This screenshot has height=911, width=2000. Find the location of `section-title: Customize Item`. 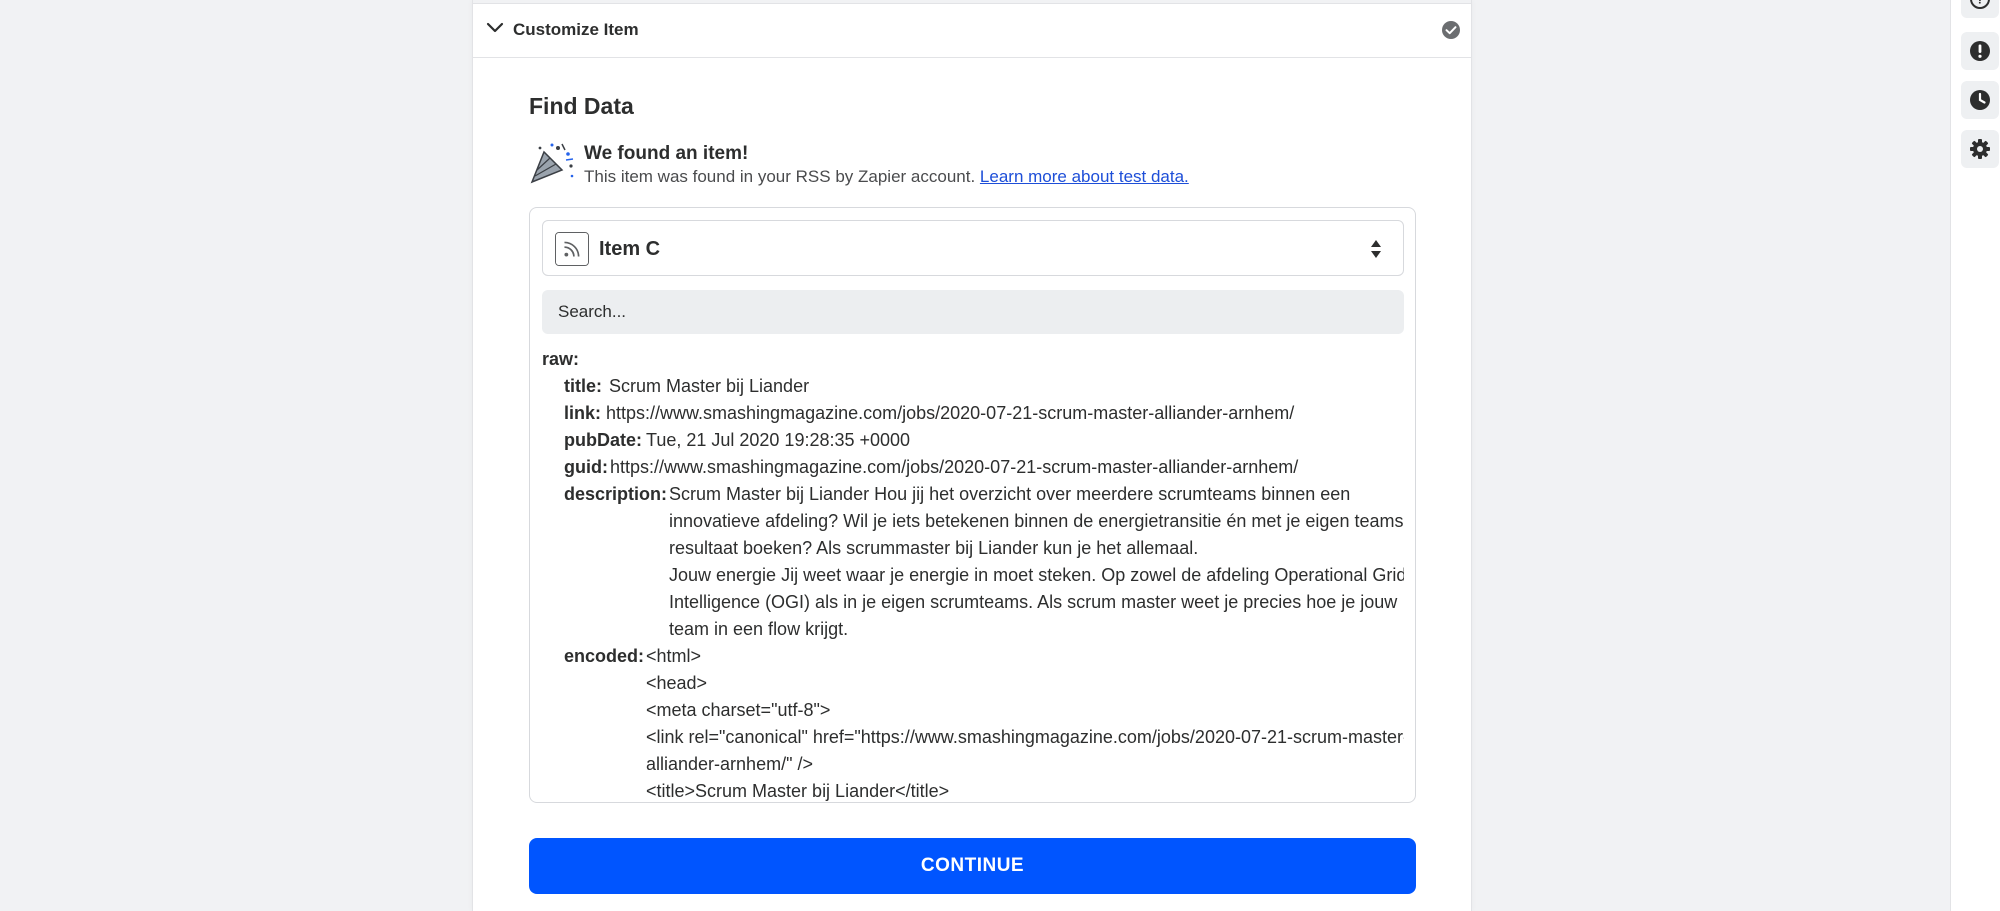

section-title: Customize Item is located at coordinates (576, 29).